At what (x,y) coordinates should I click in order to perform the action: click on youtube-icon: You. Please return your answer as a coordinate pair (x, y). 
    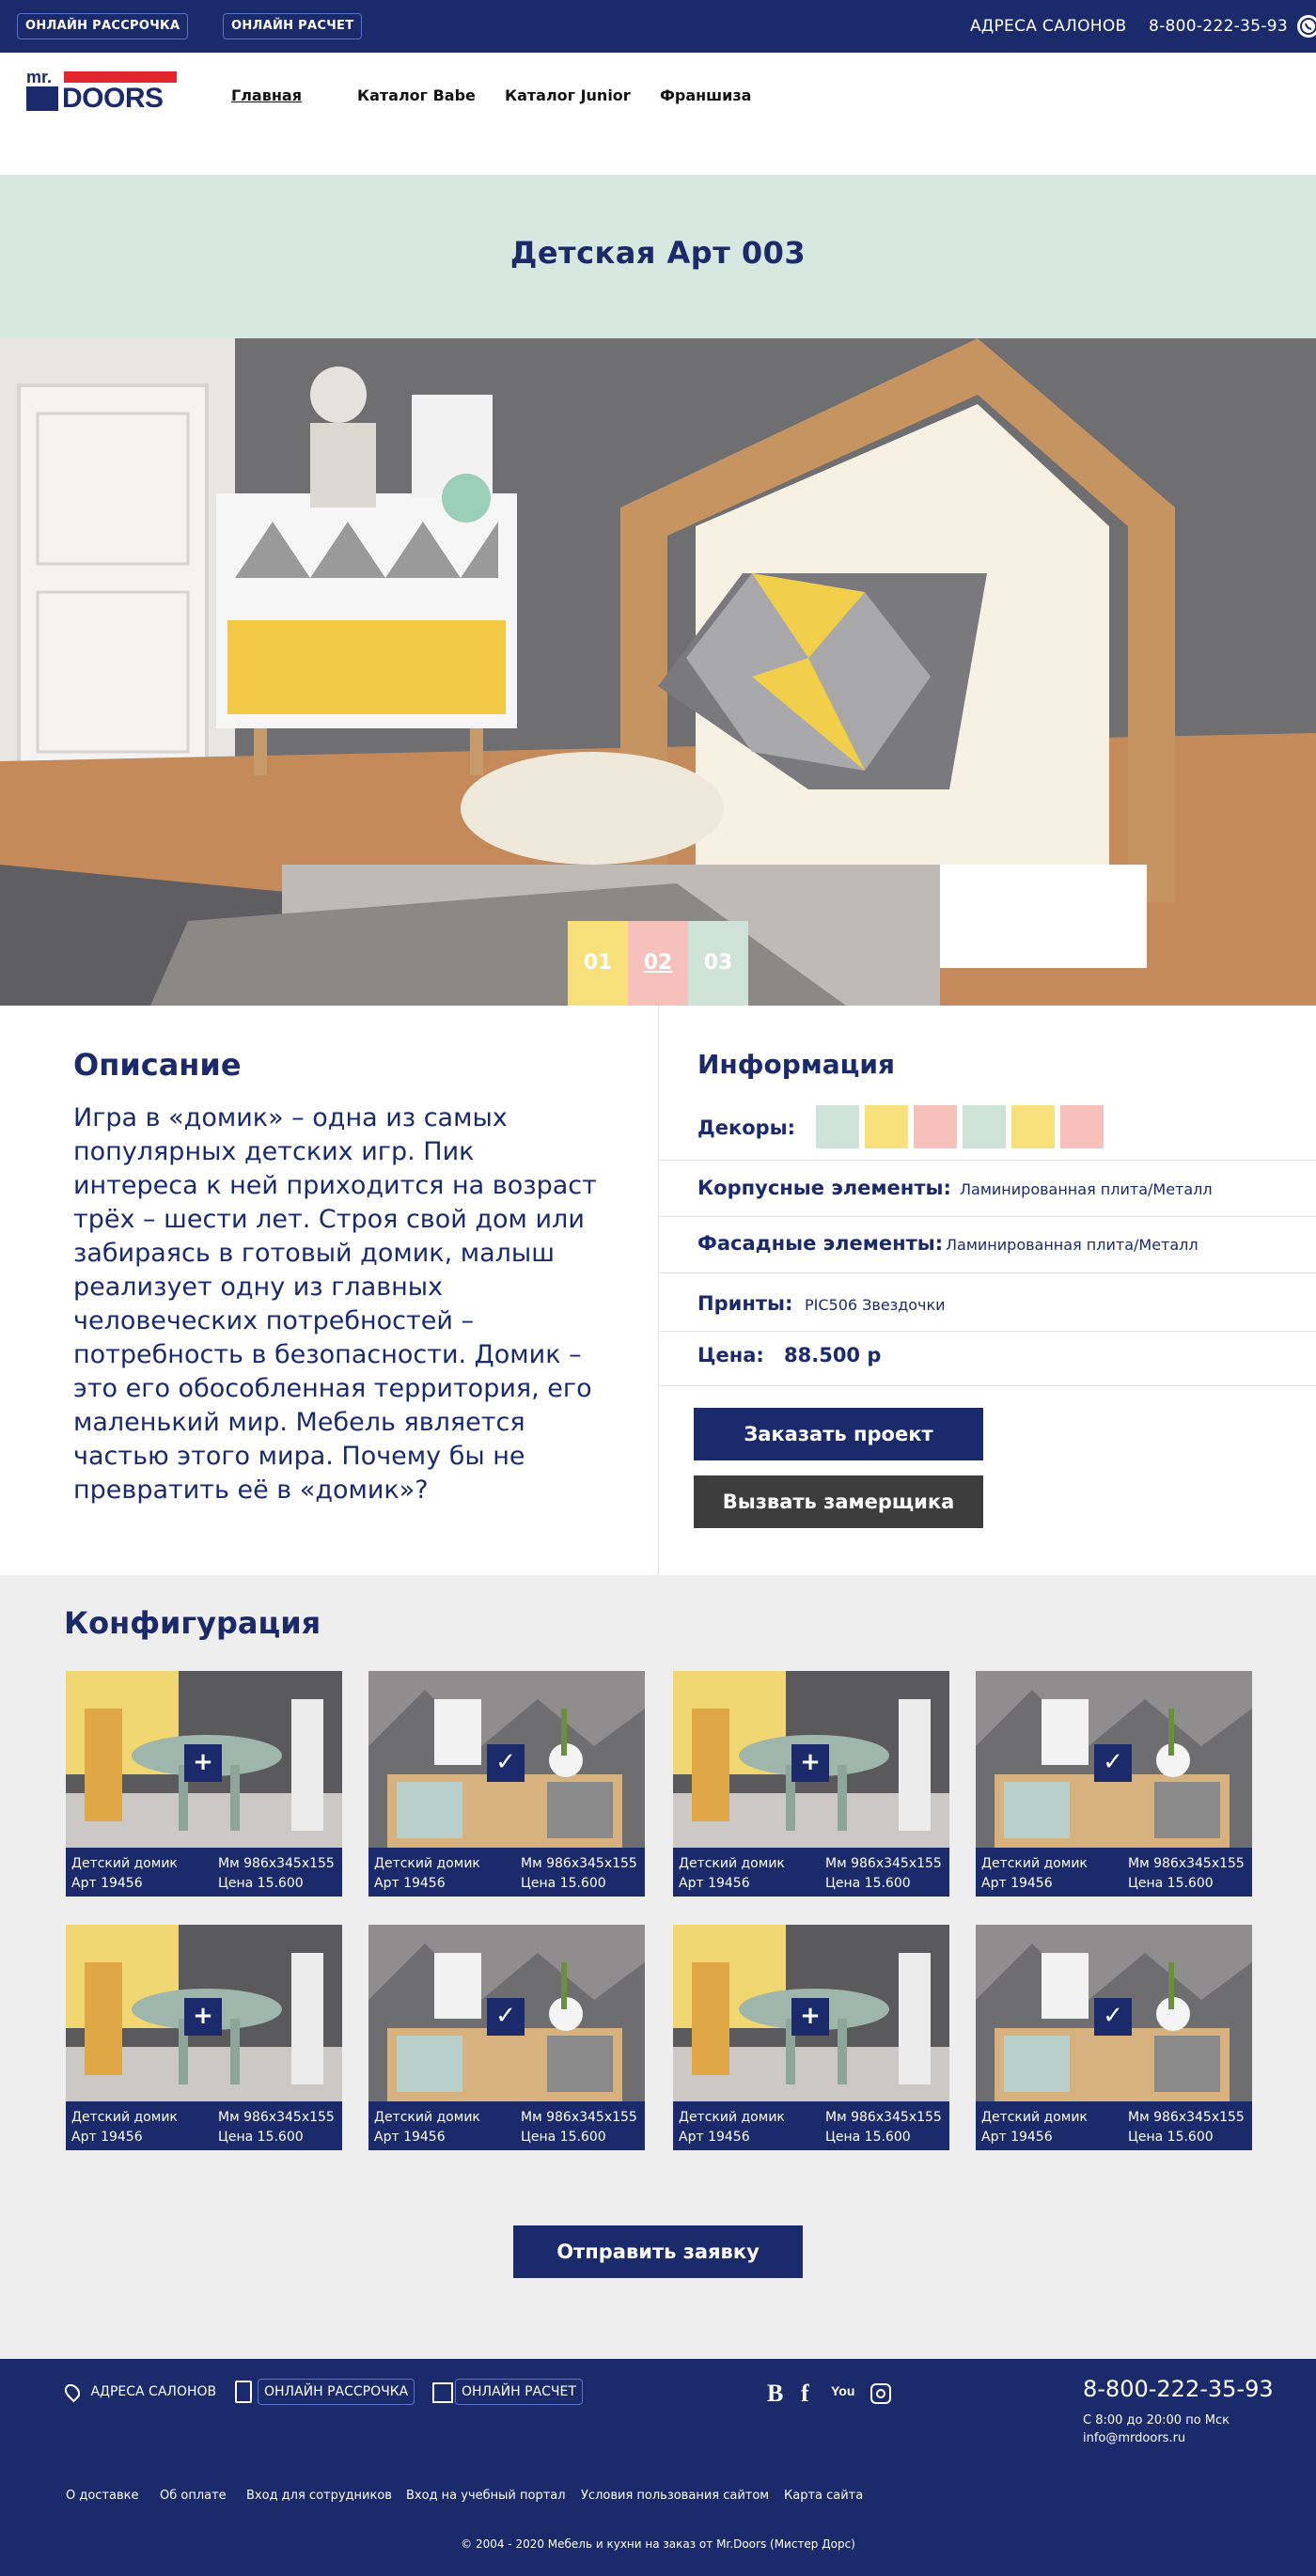
    Looking at the image, I should click on (842, 2390).